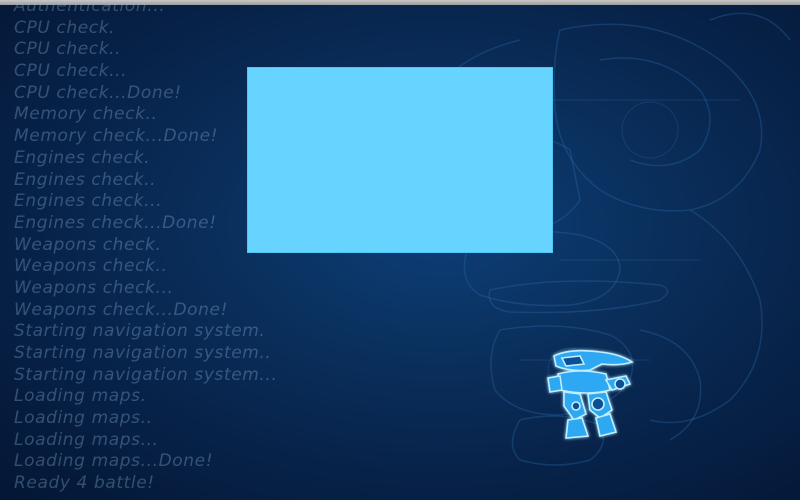 The image size is (800, 500). What do you see at coordinates (590, 394) in the screenshot?
I see `mech-robot-icon` at bounding box center [590, 394].